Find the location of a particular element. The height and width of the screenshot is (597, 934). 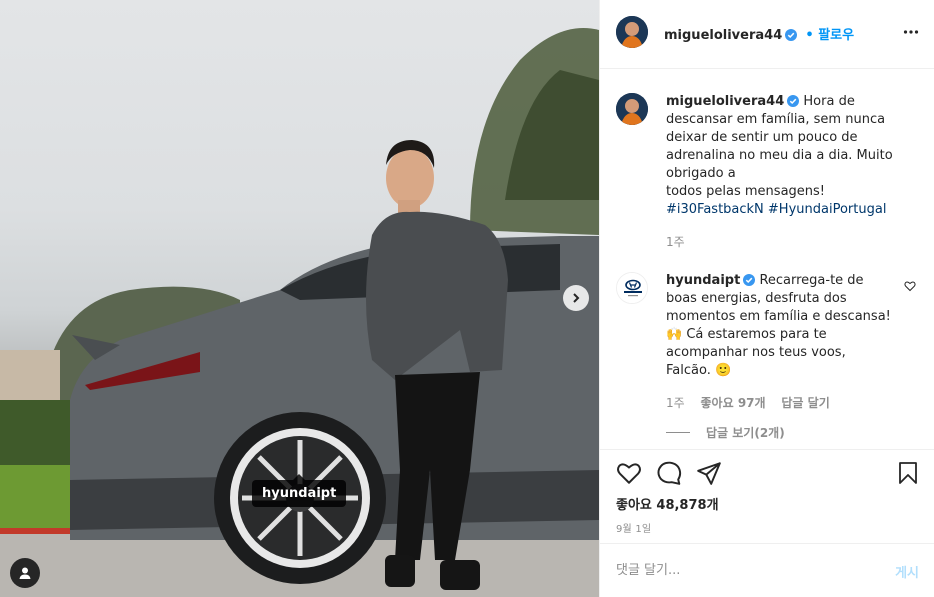

author-avatar is located at coordinates (632, 32).